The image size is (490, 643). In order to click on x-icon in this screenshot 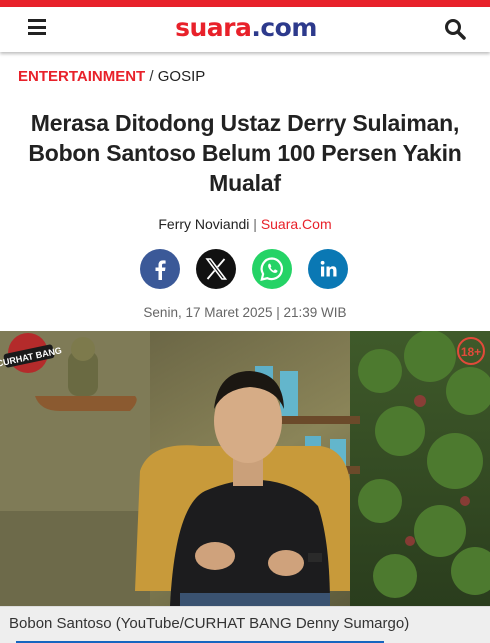, I will do `click(216, 269)`.